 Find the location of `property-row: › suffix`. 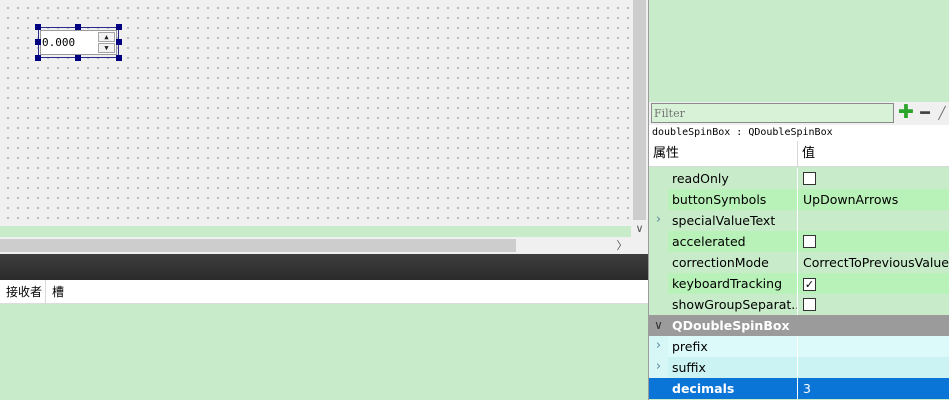

property-row: › suffix is located at coordinates (799, 367).